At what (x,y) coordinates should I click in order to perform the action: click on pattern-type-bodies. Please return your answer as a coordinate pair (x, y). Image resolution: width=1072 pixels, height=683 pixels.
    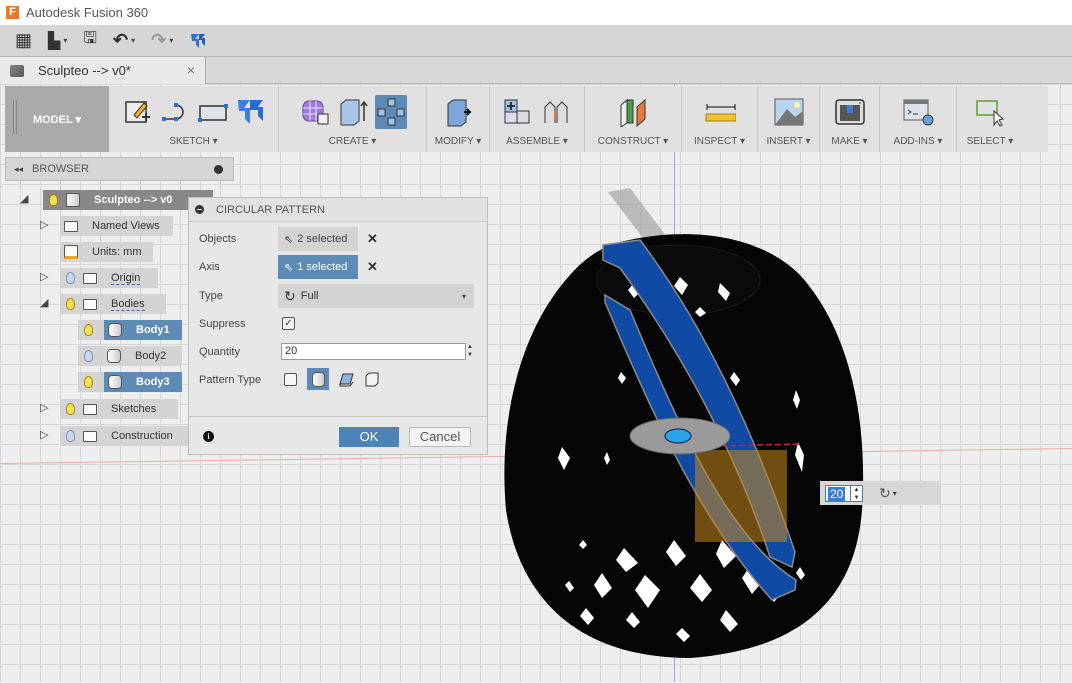
    Looking at the image, I should click on (318, 379).